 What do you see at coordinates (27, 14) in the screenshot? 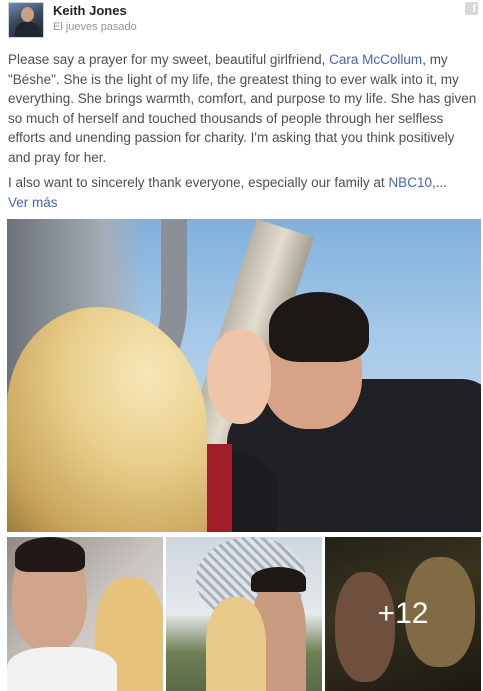
I see `avatar-head` at bounding box center [27, 14].